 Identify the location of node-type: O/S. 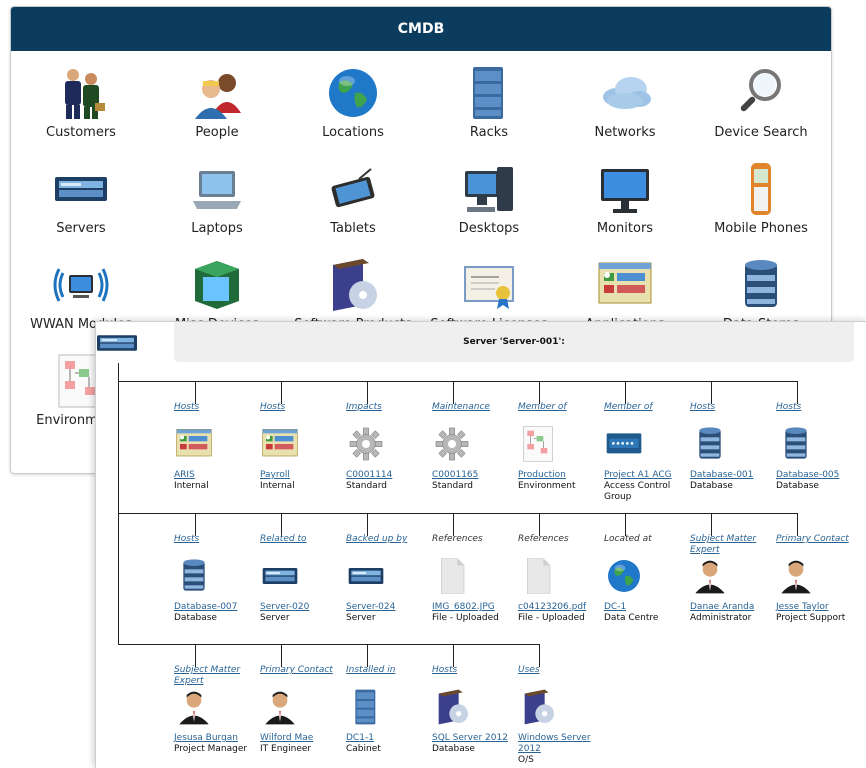
(526, 760).